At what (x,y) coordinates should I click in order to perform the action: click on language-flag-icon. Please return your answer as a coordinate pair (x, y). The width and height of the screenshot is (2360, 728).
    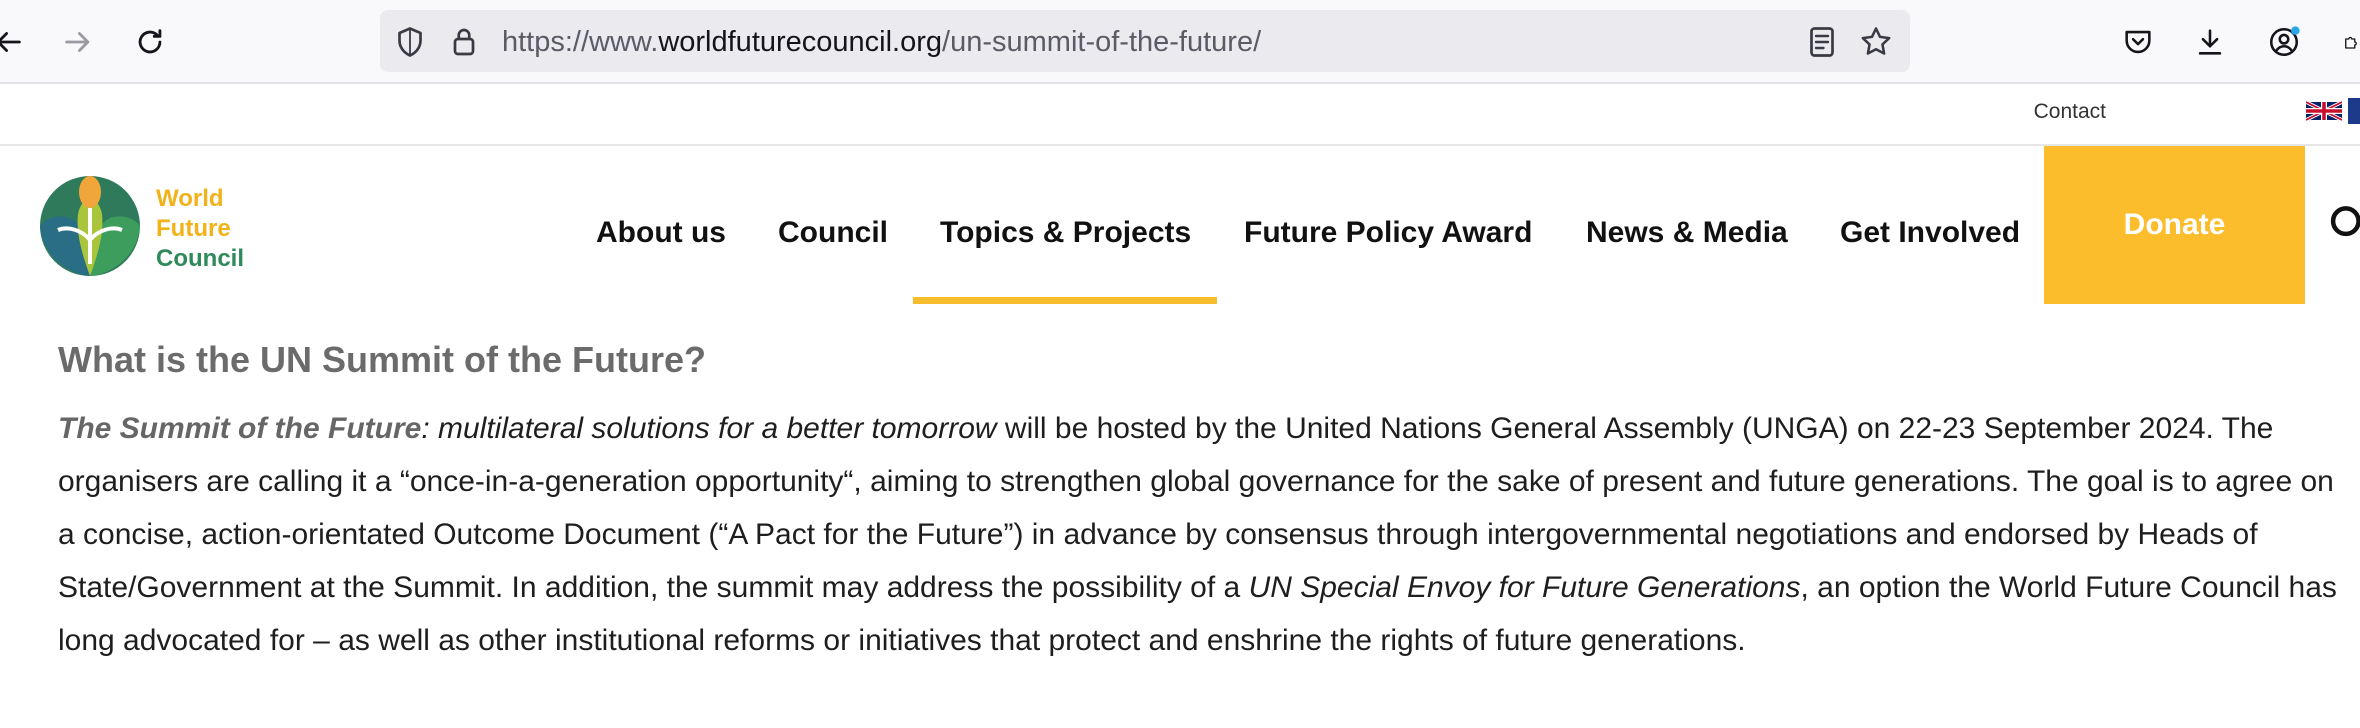
    Looking at the image, I should click on (2354, 111).